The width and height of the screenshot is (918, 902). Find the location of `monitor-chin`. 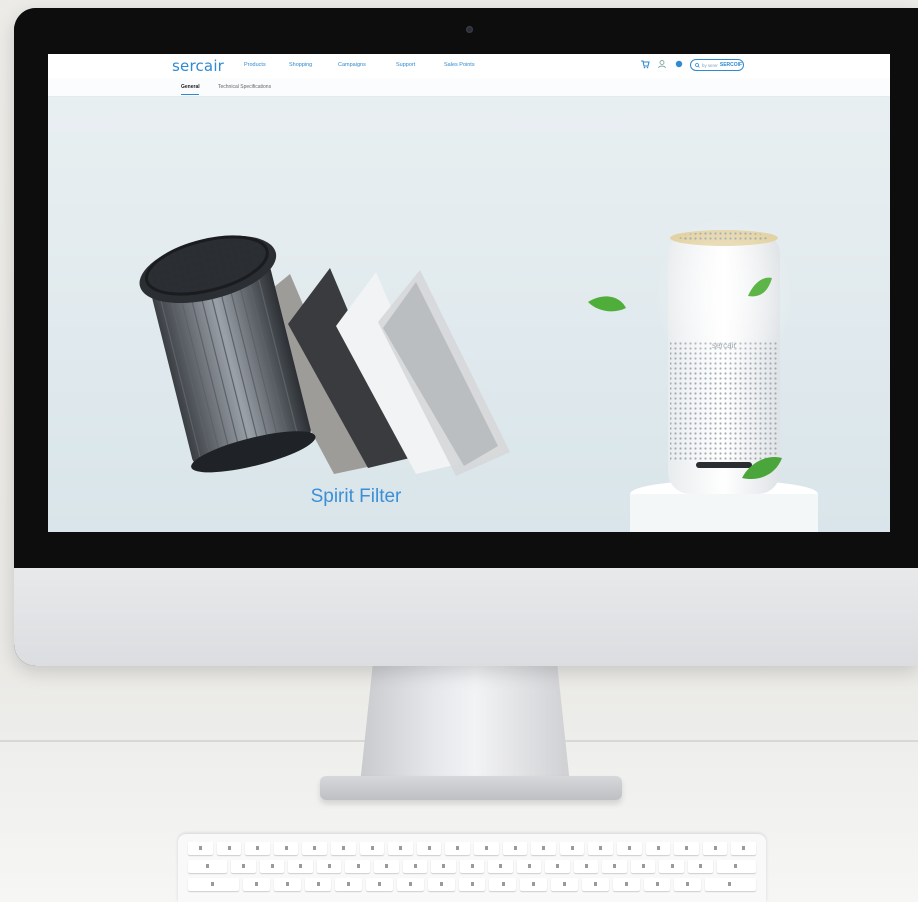

monitor-chin is located at coordinates (466, 617).